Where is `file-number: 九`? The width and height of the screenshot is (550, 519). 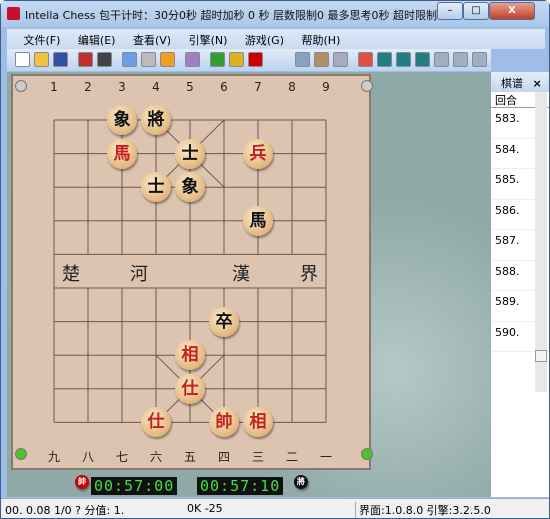 file-number: 九 is located at coordinates (53, 457).